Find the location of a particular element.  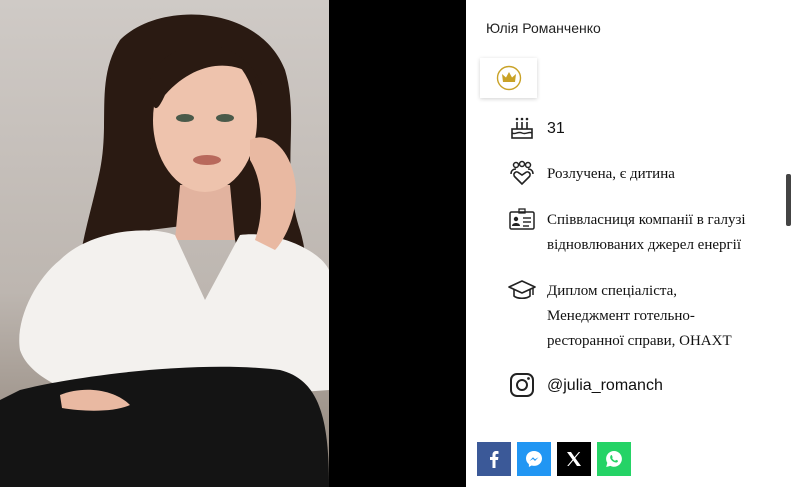

whatsapp-icon is located at coordinates (614, 459).